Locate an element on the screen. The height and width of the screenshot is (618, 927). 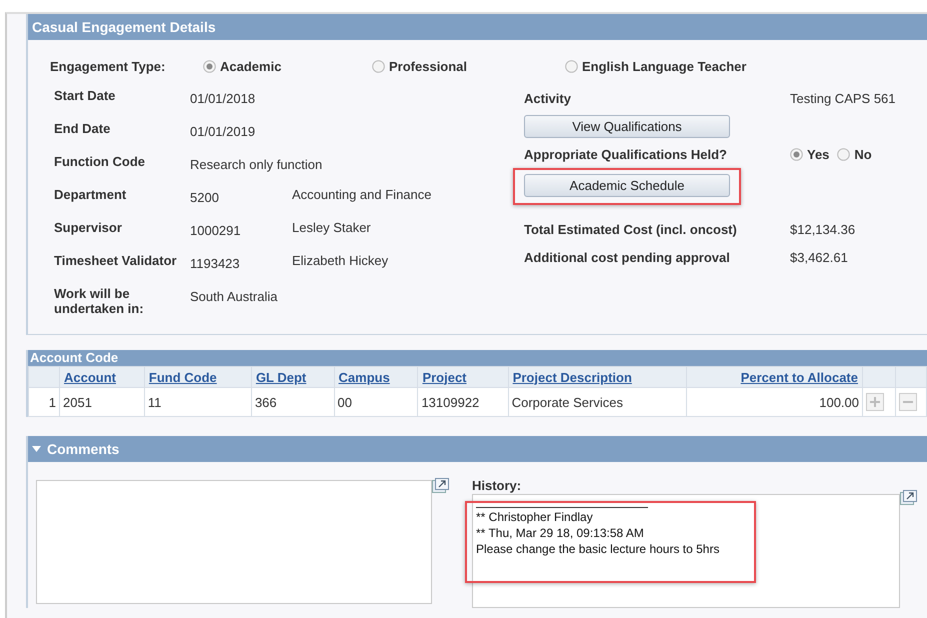
button: Academic Schedule is located at coordinates (627, 185).